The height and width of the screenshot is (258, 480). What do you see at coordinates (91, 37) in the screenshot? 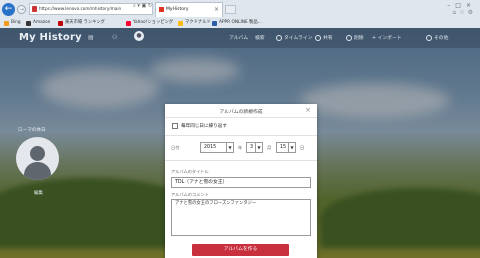
I see `calendar-icon: ▤` at bounding box center [91, 37].